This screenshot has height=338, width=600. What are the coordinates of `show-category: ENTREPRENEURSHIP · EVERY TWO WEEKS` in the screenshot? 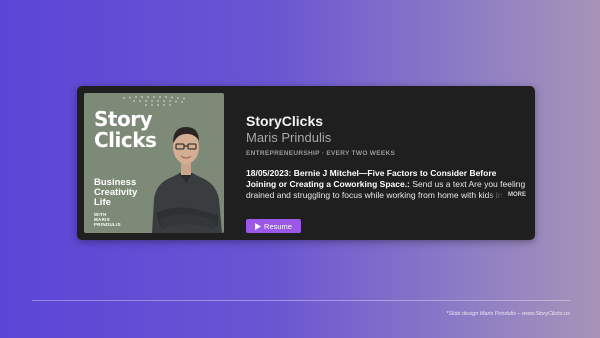 It's located at (321, 153).